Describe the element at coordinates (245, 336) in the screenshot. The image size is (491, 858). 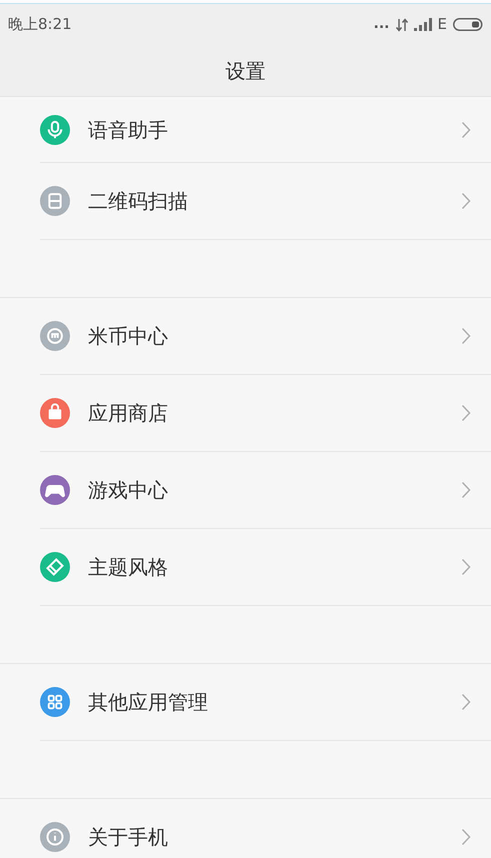
I see `settings-item: 米币中心` at that location.